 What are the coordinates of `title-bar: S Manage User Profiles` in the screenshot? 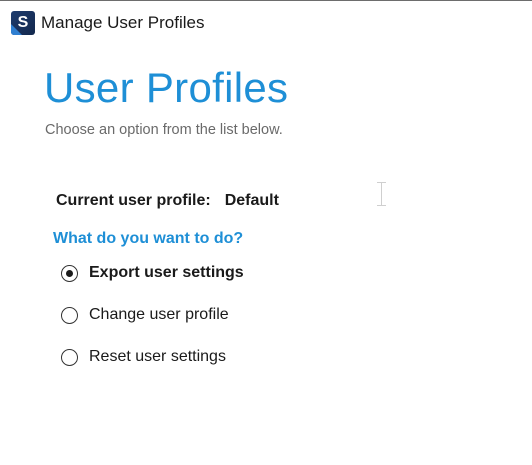 It's located at (266, 24).